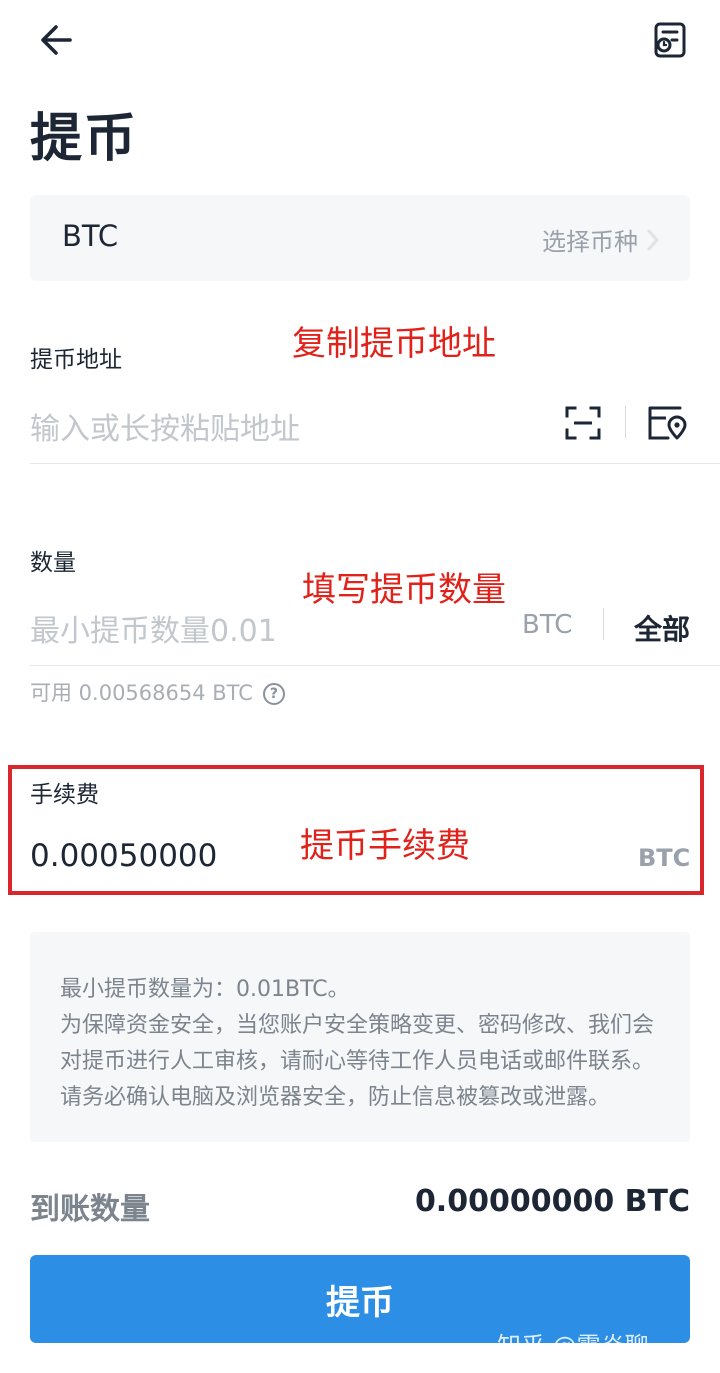 Image resolution: width=720 pixels, height=1373 pixels. I want to click on amount-label: 数量, so click(53, 563).